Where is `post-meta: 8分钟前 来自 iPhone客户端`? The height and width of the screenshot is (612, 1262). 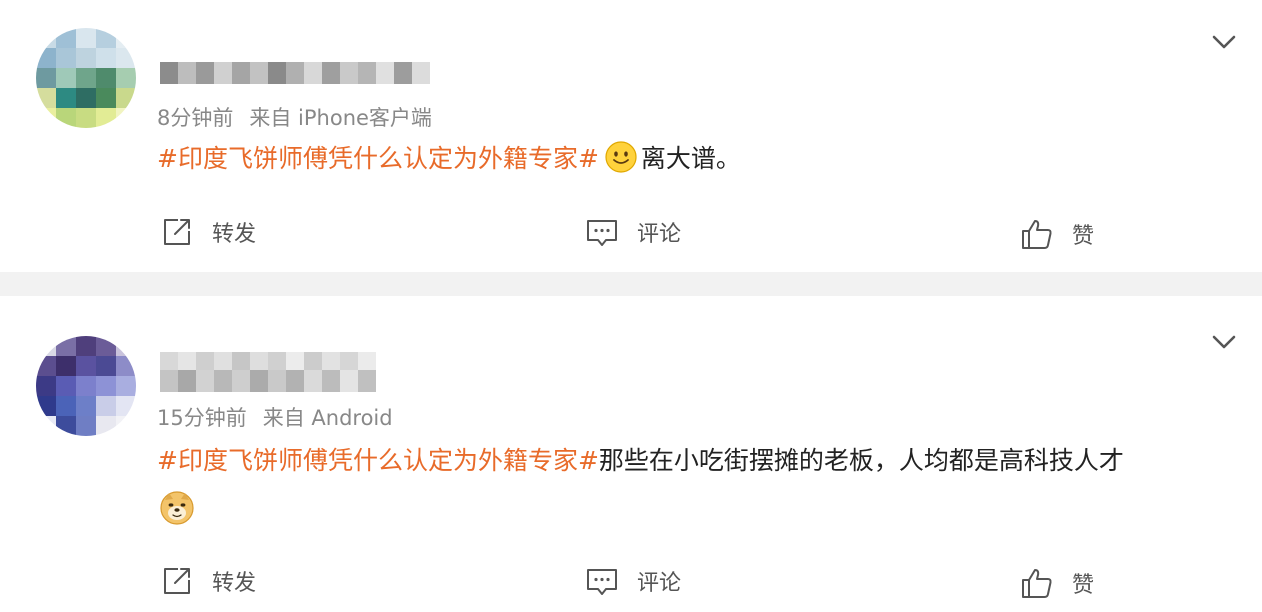 post-meta: 8分钟前 来自 iPhone客户端 is located at coordinates (294, 117).